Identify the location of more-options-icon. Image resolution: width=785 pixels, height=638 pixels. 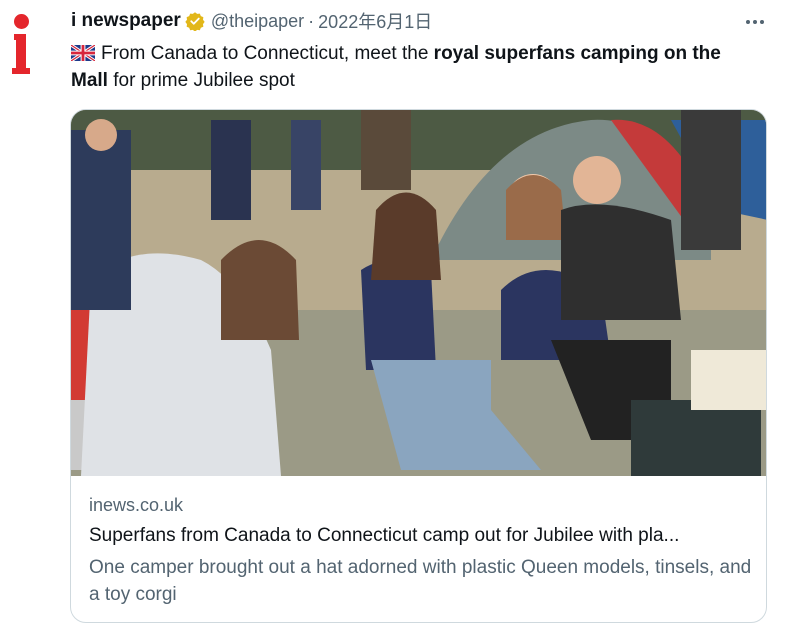
(755, 22).